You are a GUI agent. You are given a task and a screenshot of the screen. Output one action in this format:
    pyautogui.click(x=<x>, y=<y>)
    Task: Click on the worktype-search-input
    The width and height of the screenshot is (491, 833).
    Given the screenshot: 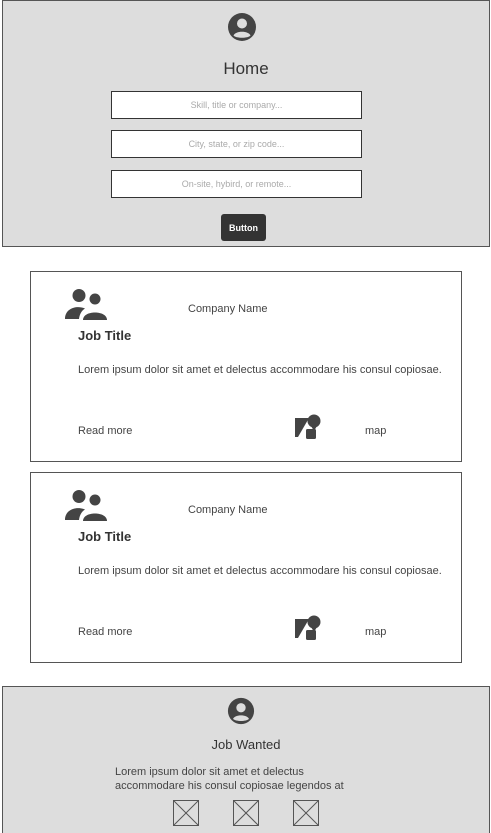 What is the action you would take?
    pyautogui.click(x=236, y=184)
    